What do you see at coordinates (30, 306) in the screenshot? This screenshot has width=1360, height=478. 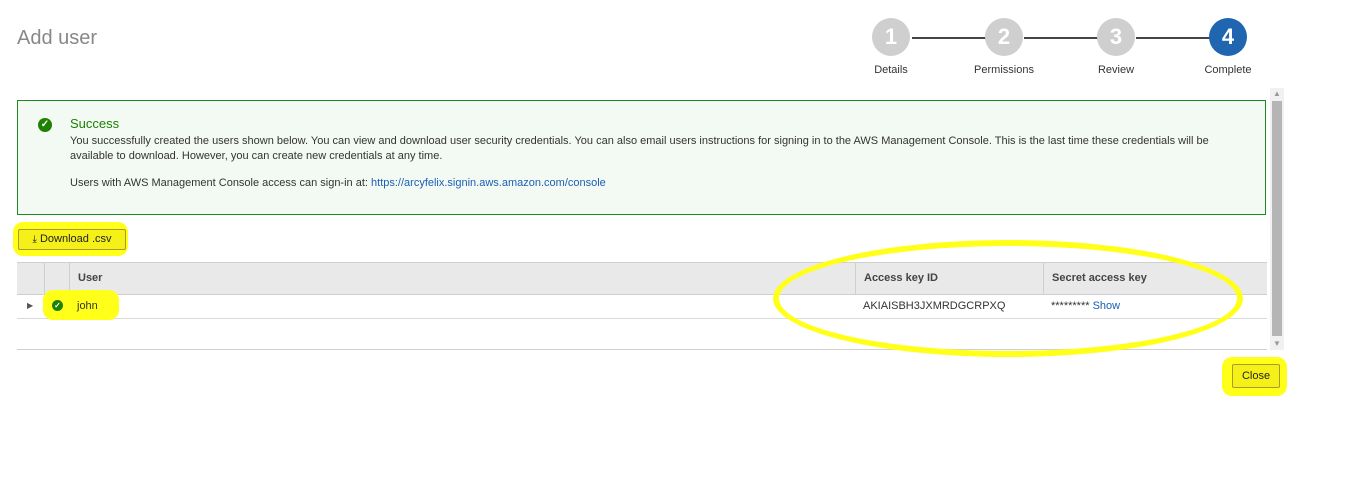 I see `expand-row-icon: ▶` at bounding box center [30, 306].